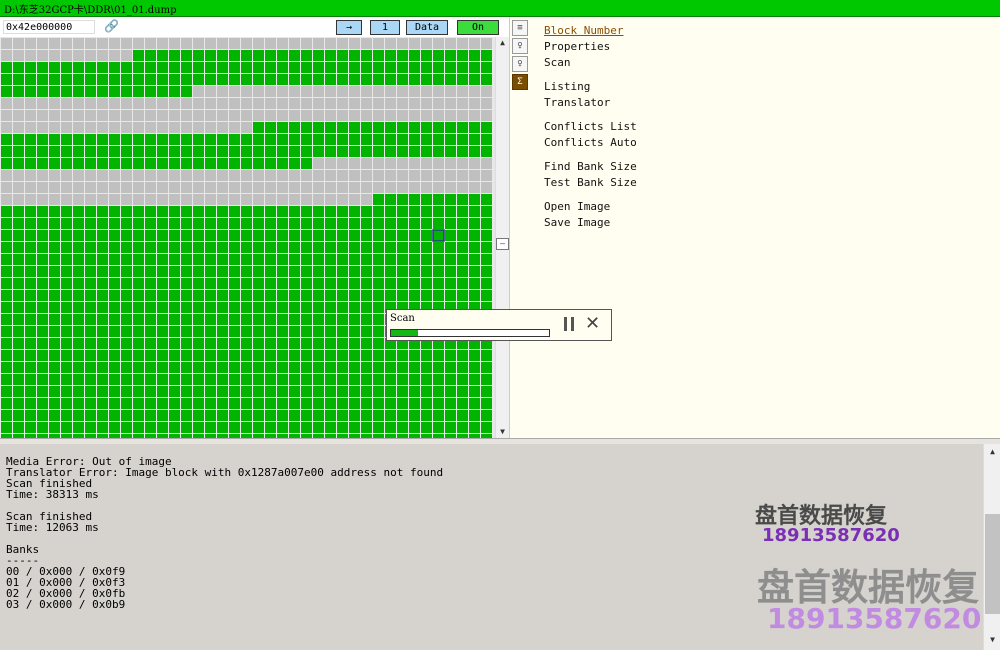  Describe the element at coordinates (502, 237) in the screenshot. I see `block-map-scrollbar: ▲ – ▼` at that location.